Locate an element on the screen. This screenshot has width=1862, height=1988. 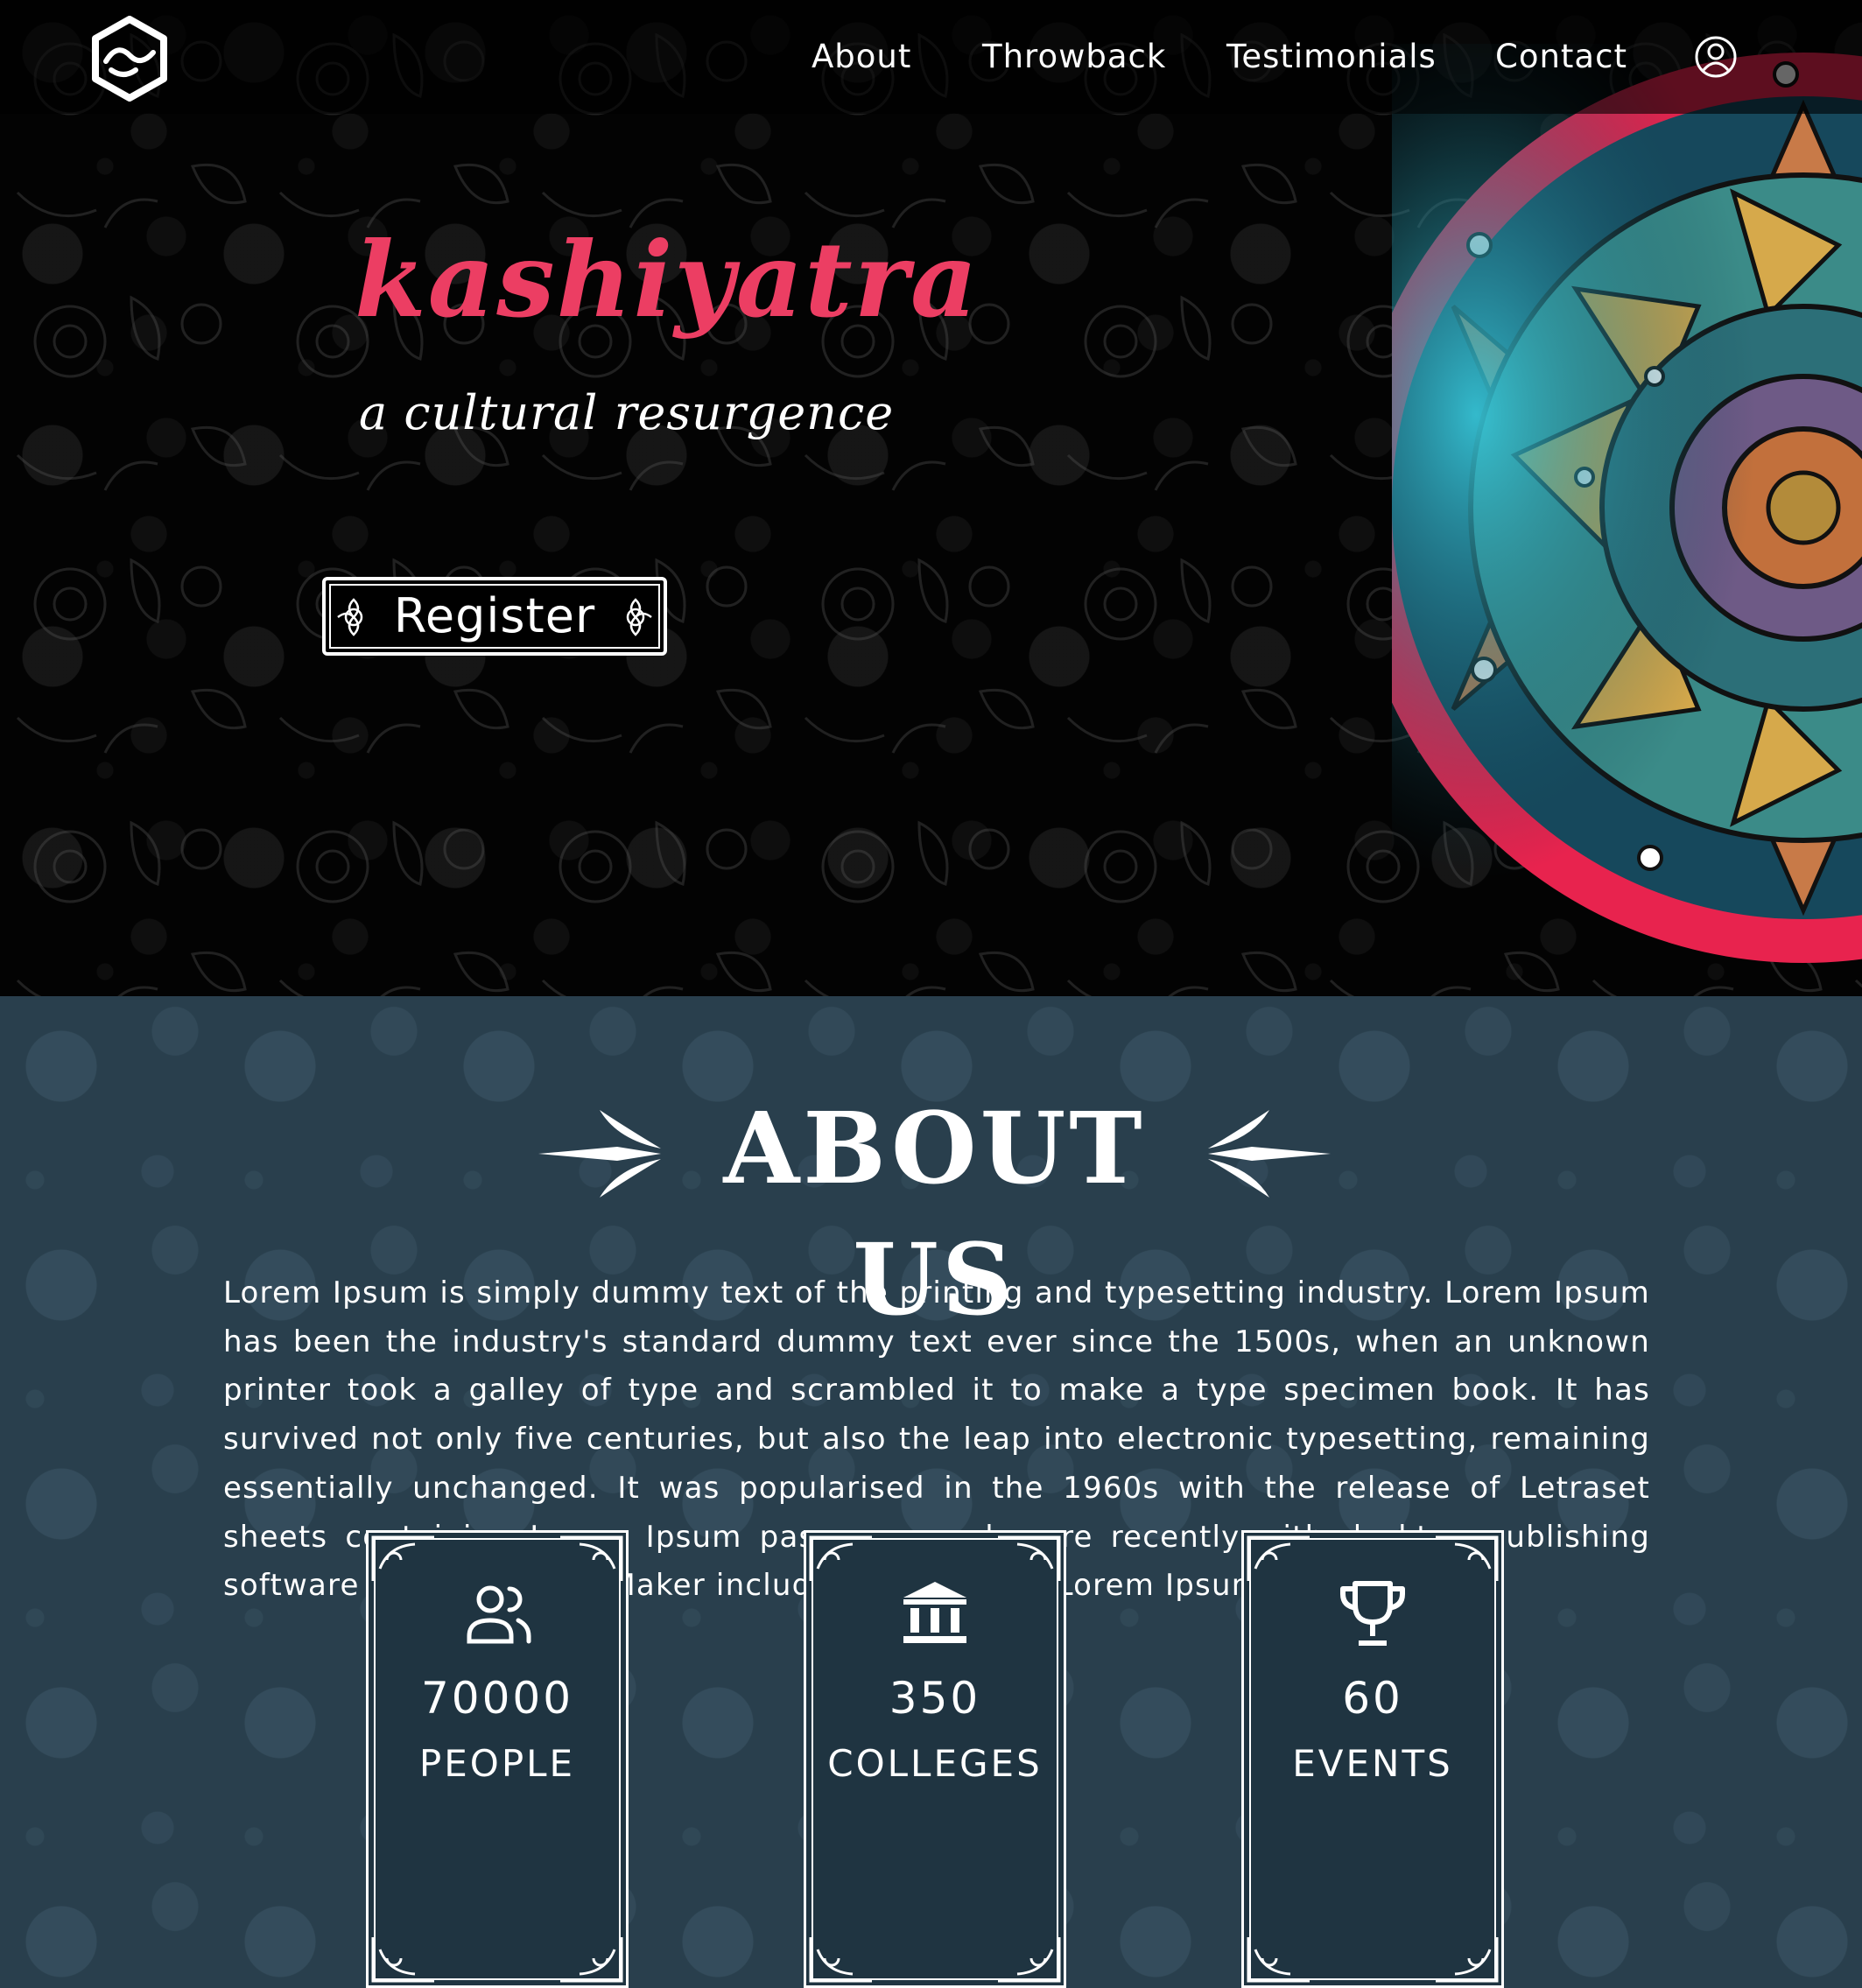
stat-label: EVENTS is located at coordinates (1372, 1764).